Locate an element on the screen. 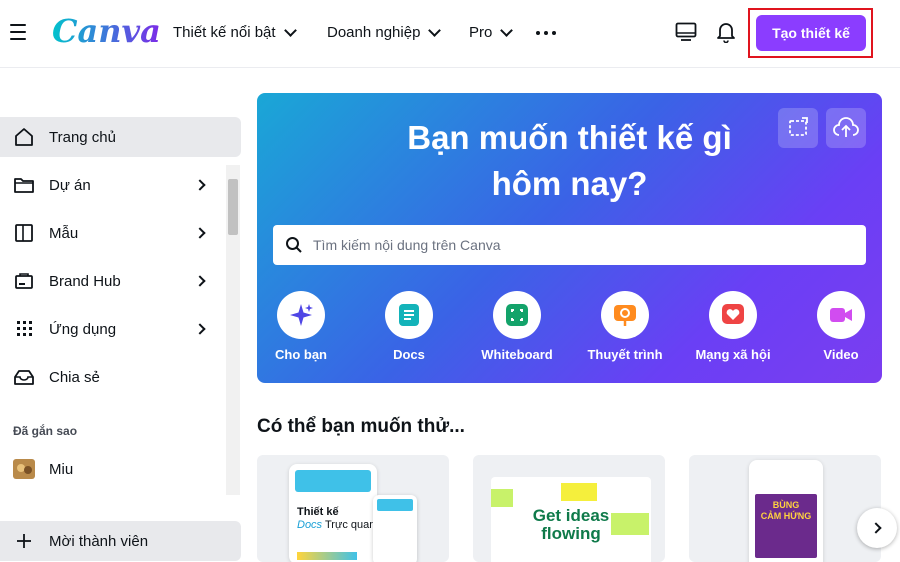 The image size is (900, 562). card-text: Get ideas is located at coordinates (571, 515).